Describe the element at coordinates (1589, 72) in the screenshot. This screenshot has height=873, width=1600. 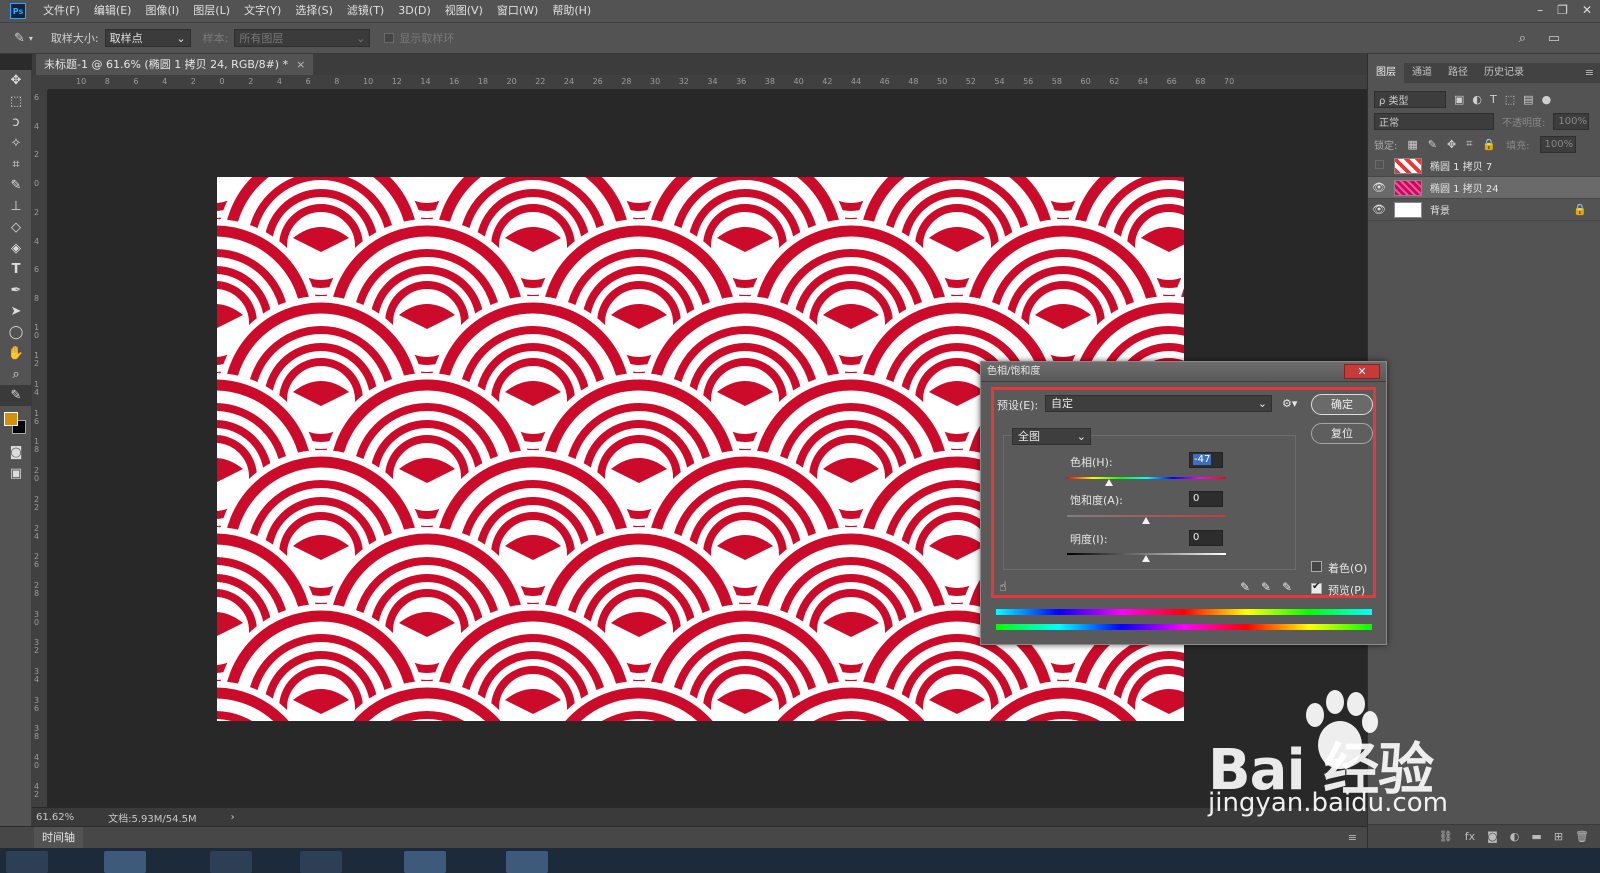
I see `panel-menu-icon: ≡` at that location.